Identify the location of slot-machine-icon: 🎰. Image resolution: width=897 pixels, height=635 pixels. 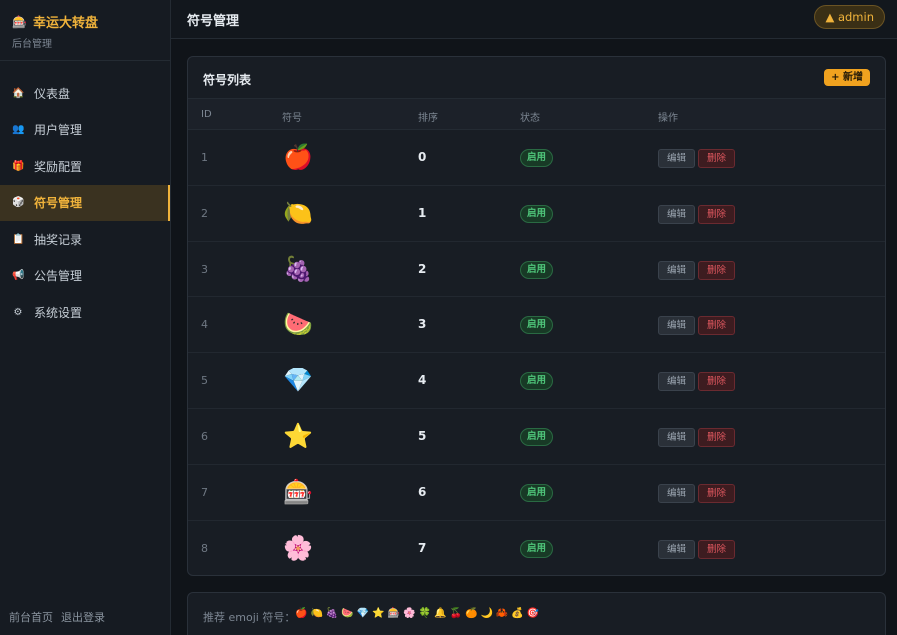
(19, 21).